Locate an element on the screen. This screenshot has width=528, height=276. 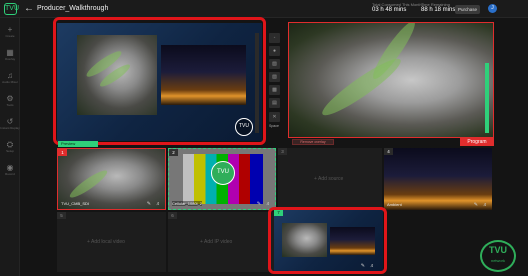
audio-icon: ♫ is located at coordinates (10, 75).